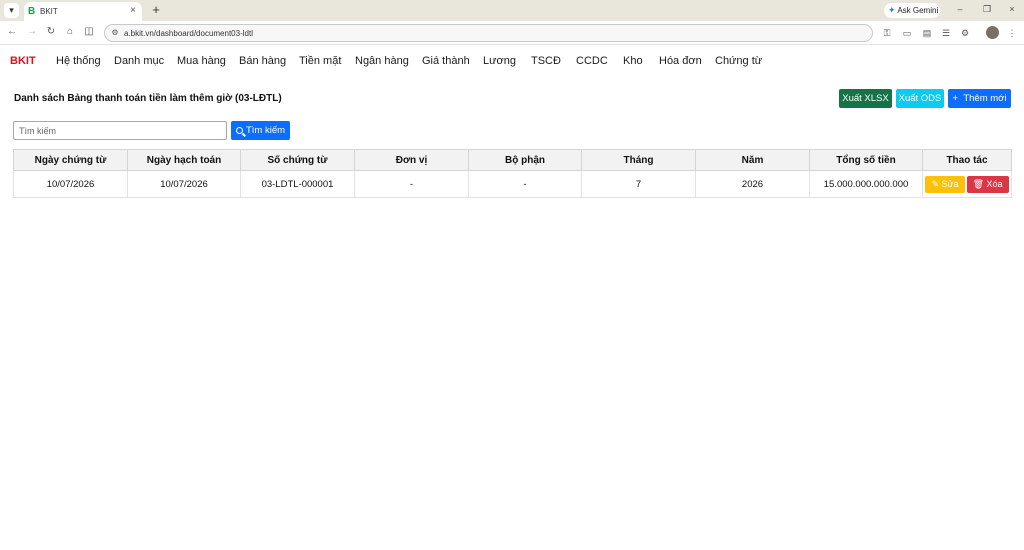 Image resolution: width=1024 pixels, height=550 pixels. I want to click on column-header: Bộ phận, so click(525, 160).